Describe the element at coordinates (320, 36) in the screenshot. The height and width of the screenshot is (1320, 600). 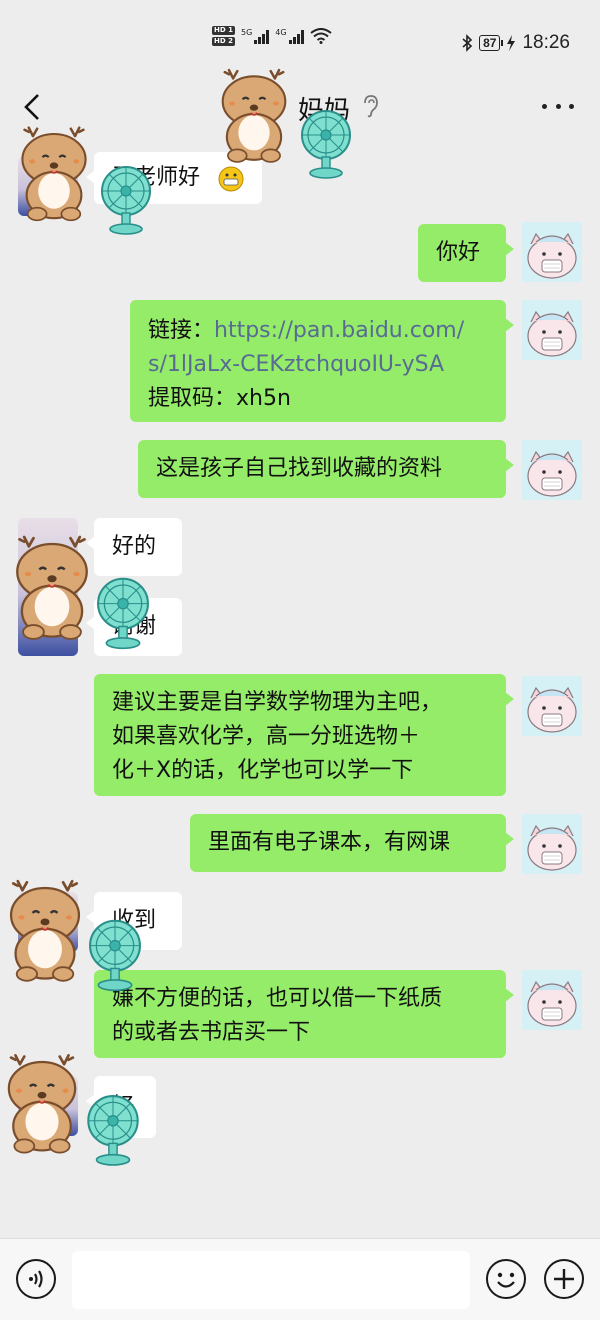
I see `wifi-icon` at that location.